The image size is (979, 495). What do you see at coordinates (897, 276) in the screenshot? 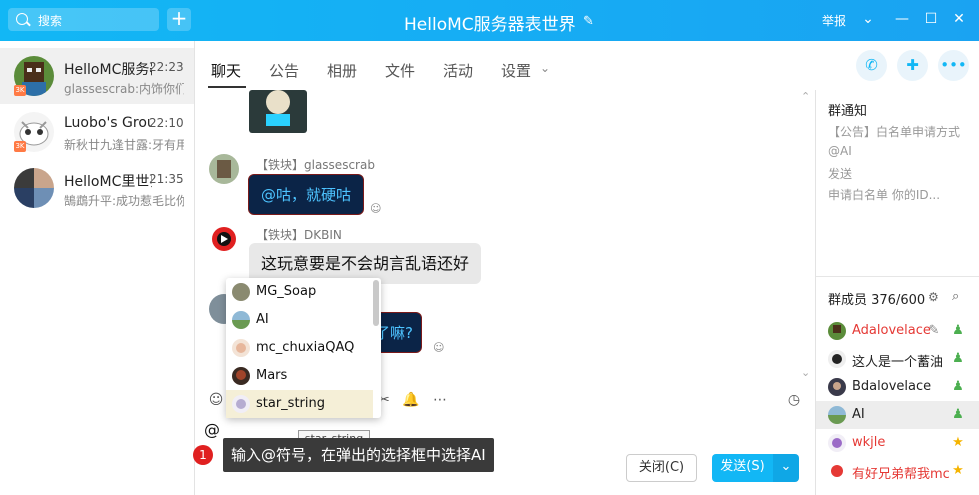
I see `divider` at bounding box center [897, 276].